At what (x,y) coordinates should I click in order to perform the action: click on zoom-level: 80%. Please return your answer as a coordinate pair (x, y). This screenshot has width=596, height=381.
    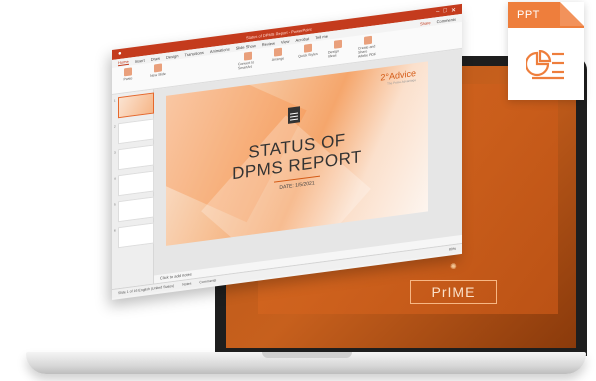
    Looking at the image, I should click on (452, 249).